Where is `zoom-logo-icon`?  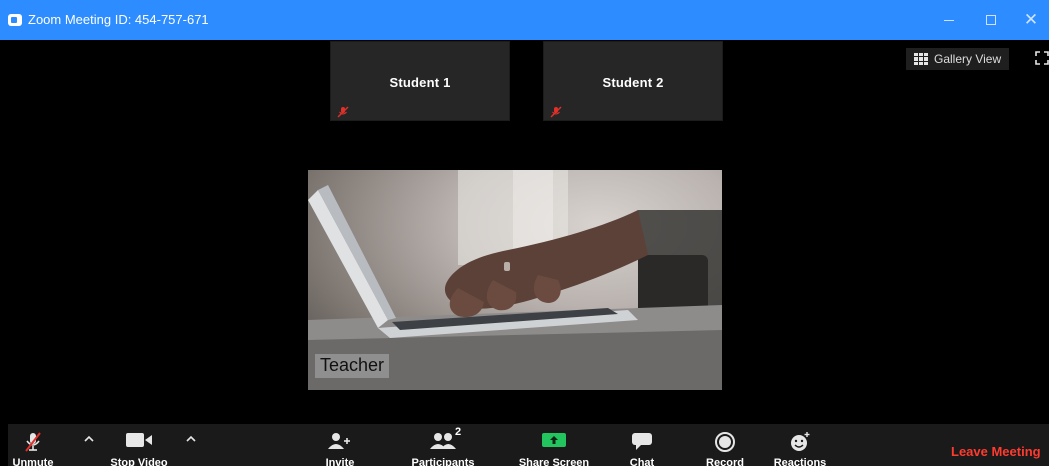
zoom-logo-icon is located at coordinates (15, 20).